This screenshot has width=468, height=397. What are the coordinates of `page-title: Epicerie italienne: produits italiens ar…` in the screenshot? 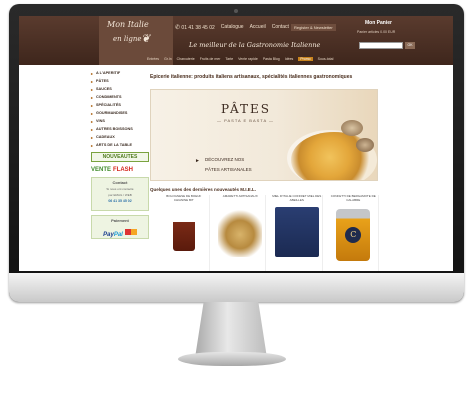 It's located at (251, 77).